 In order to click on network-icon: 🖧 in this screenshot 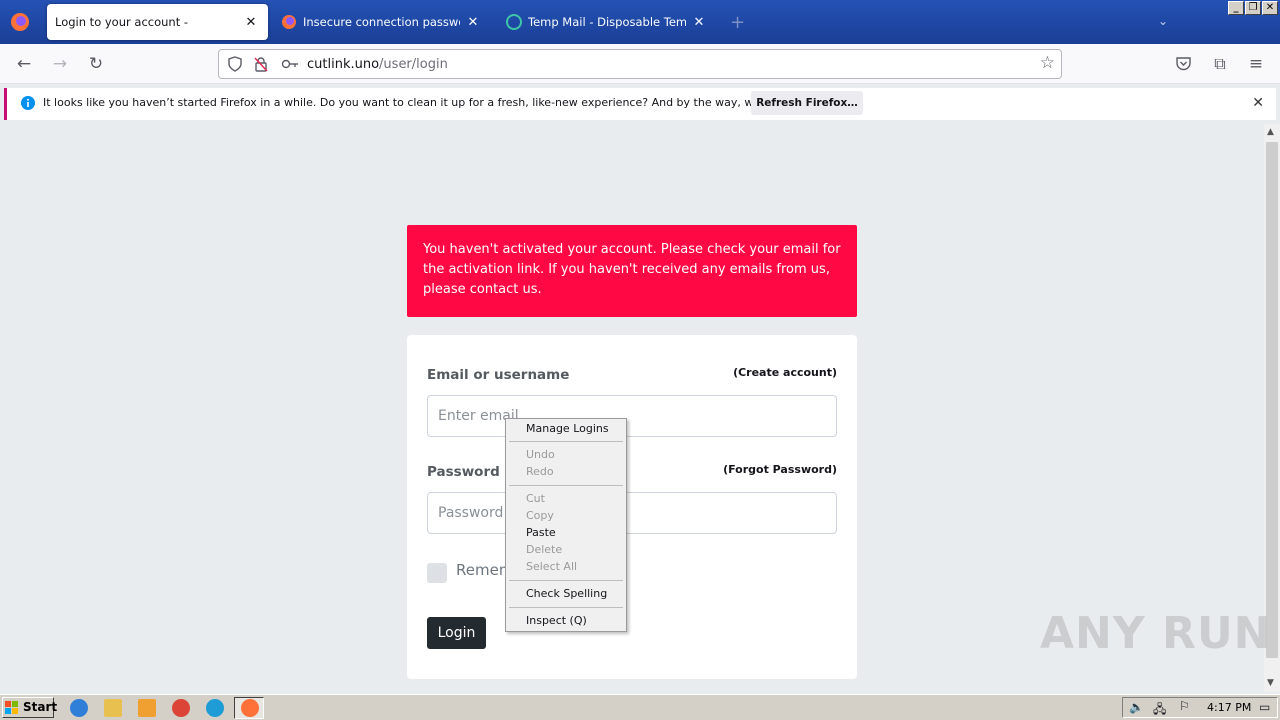, I will do `click(1159, 710)`.